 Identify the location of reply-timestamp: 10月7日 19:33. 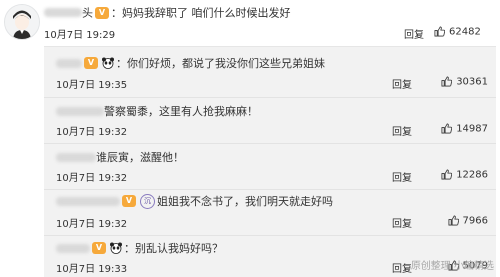
(91, 267).